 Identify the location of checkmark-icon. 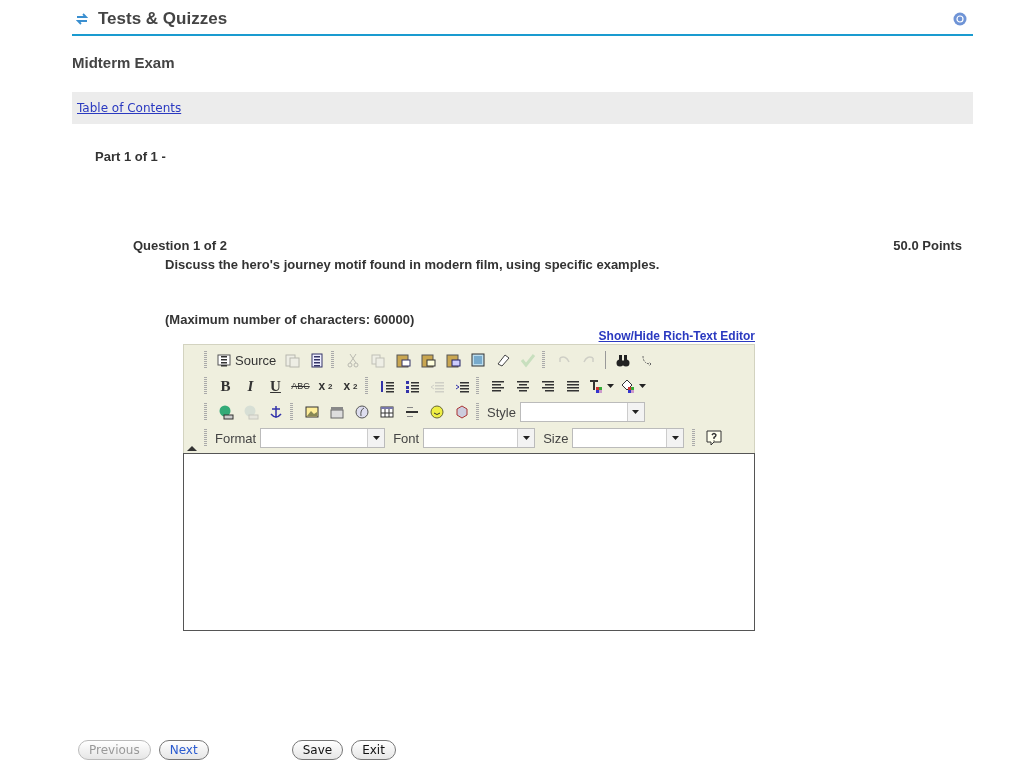
(527, 360).